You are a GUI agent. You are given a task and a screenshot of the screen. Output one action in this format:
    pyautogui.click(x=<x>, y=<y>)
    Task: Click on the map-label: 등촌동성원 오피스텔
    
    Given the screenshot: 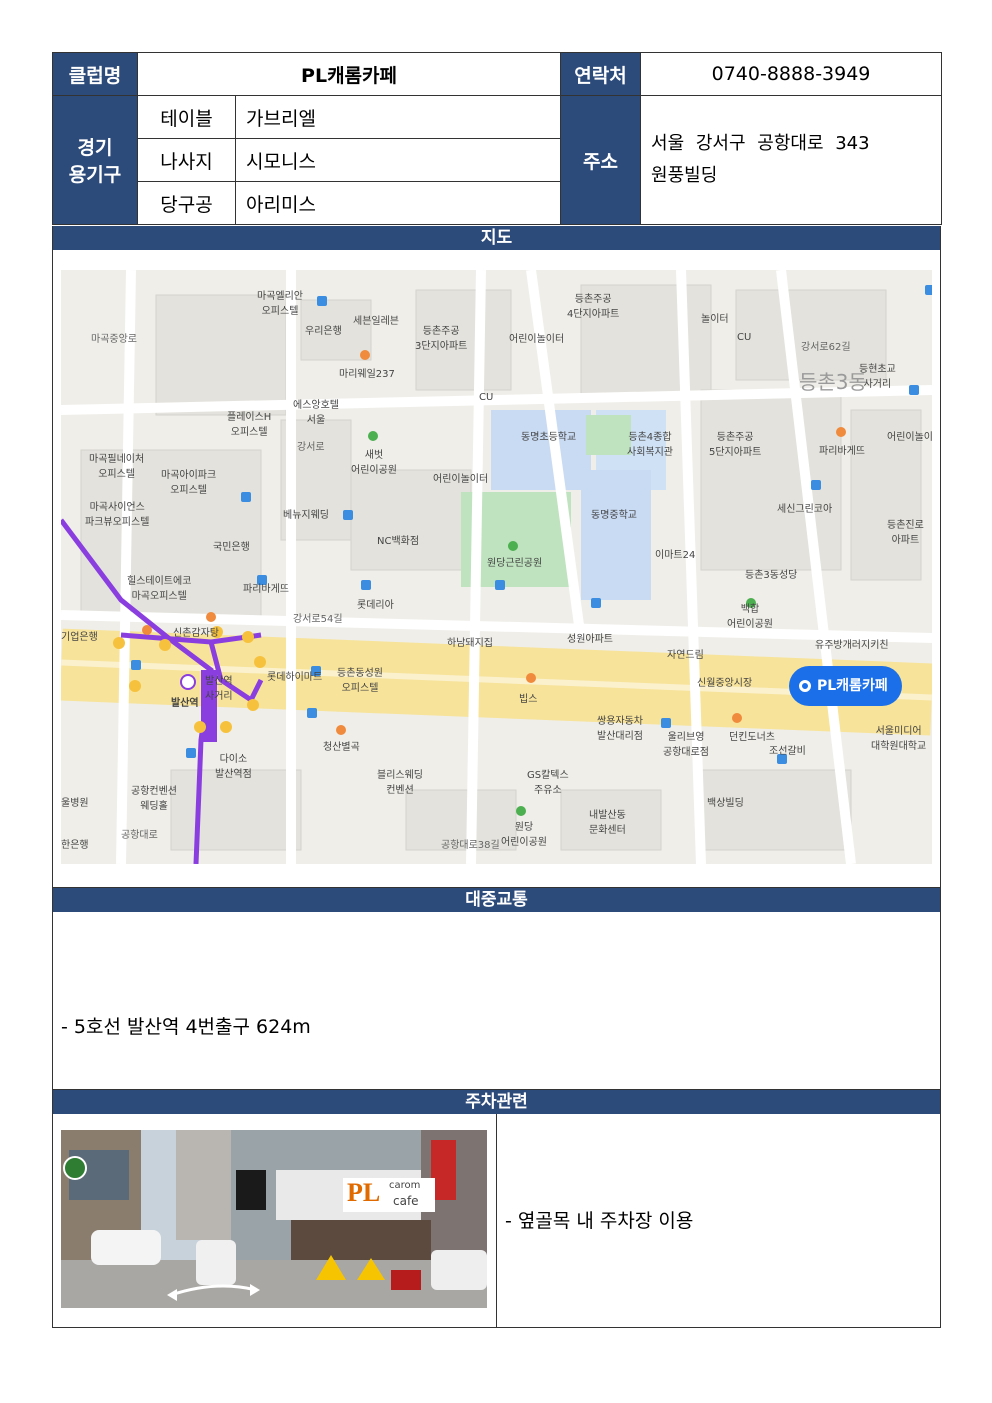 What is the action you would take?
    pyautogui.click(x=360, y=681)
    